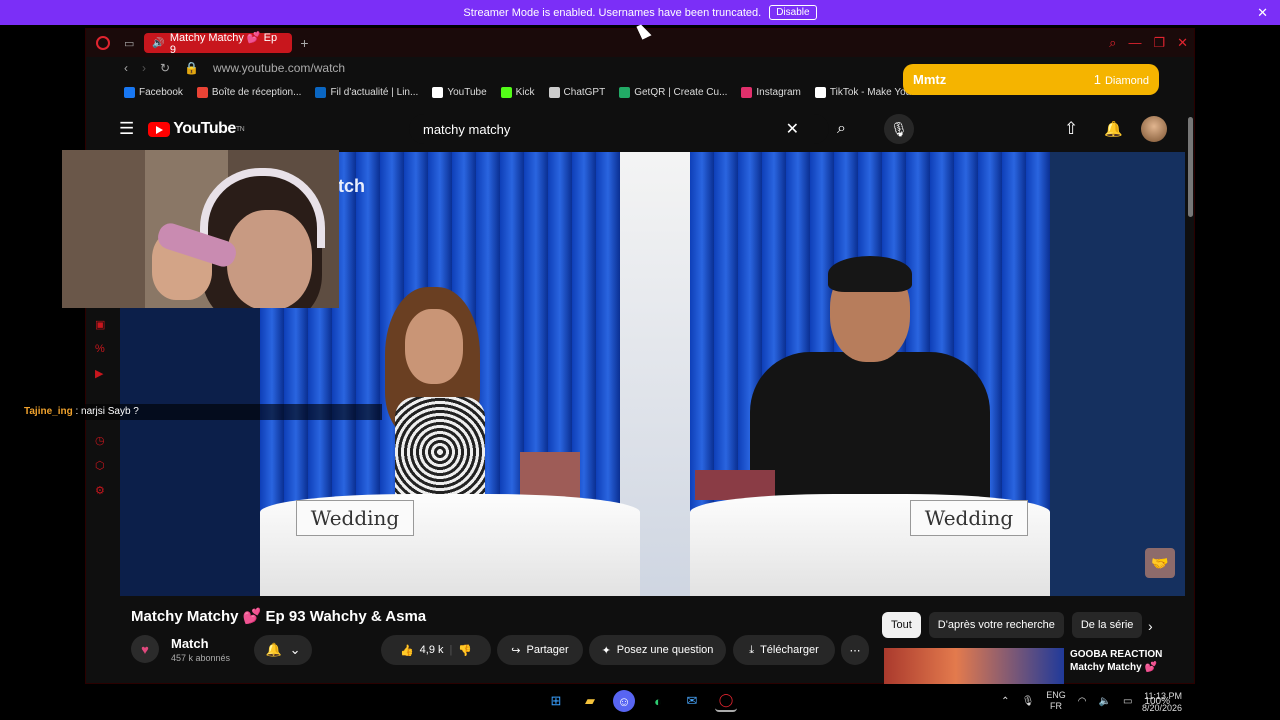  Describe the element at coordinates (969, 518) in the screenshot. I see `sign-right: Wedding` at that location.